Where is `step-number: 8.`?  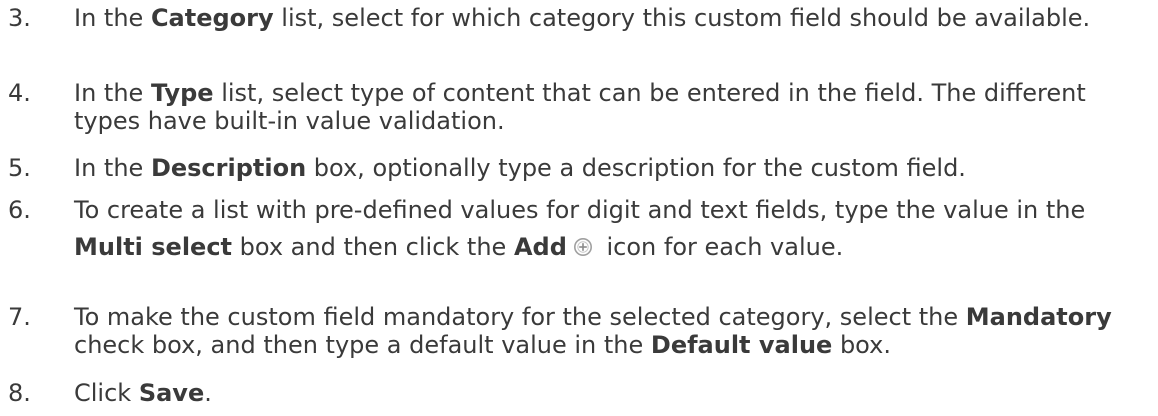 step-number: 8. is located at coordinates (19, 393).